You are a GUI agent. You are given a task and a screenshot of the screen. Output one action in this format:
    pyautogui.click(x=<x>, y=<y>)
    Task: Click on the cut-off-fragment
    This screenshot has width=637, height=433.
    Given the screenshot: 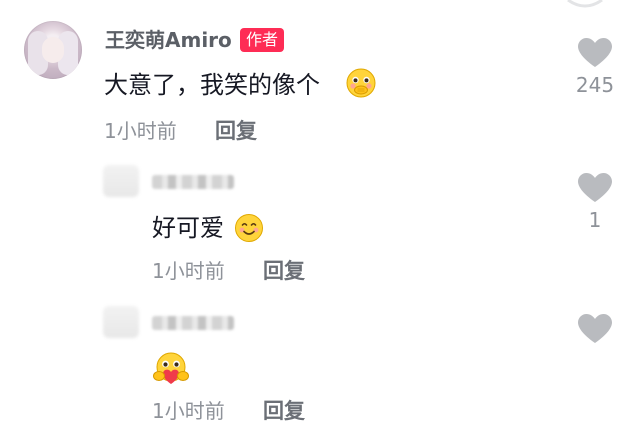 What is the action you would take?
    pyautogui.click(x=585, y=4)
    